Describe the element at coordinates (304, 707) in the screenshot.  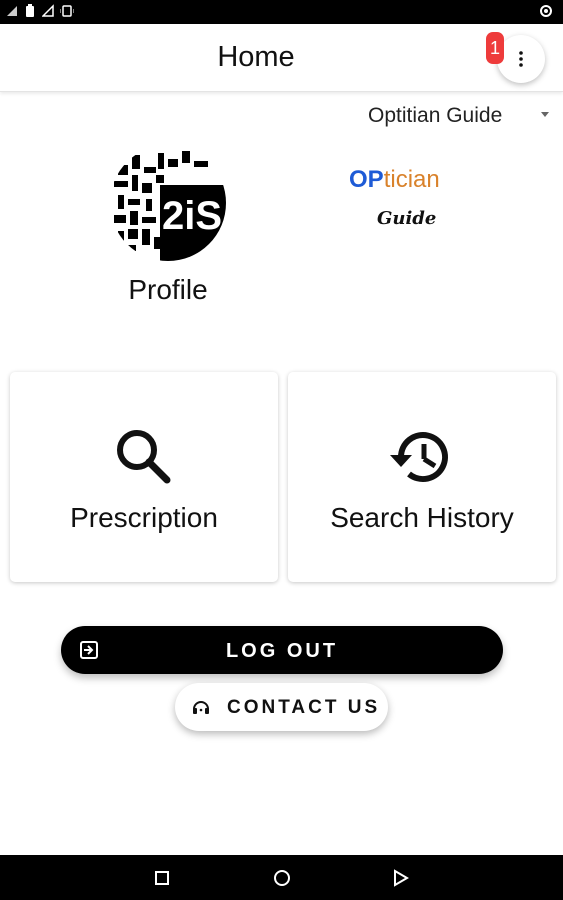
I see `contact-us-label: CONTACT US` at that location.